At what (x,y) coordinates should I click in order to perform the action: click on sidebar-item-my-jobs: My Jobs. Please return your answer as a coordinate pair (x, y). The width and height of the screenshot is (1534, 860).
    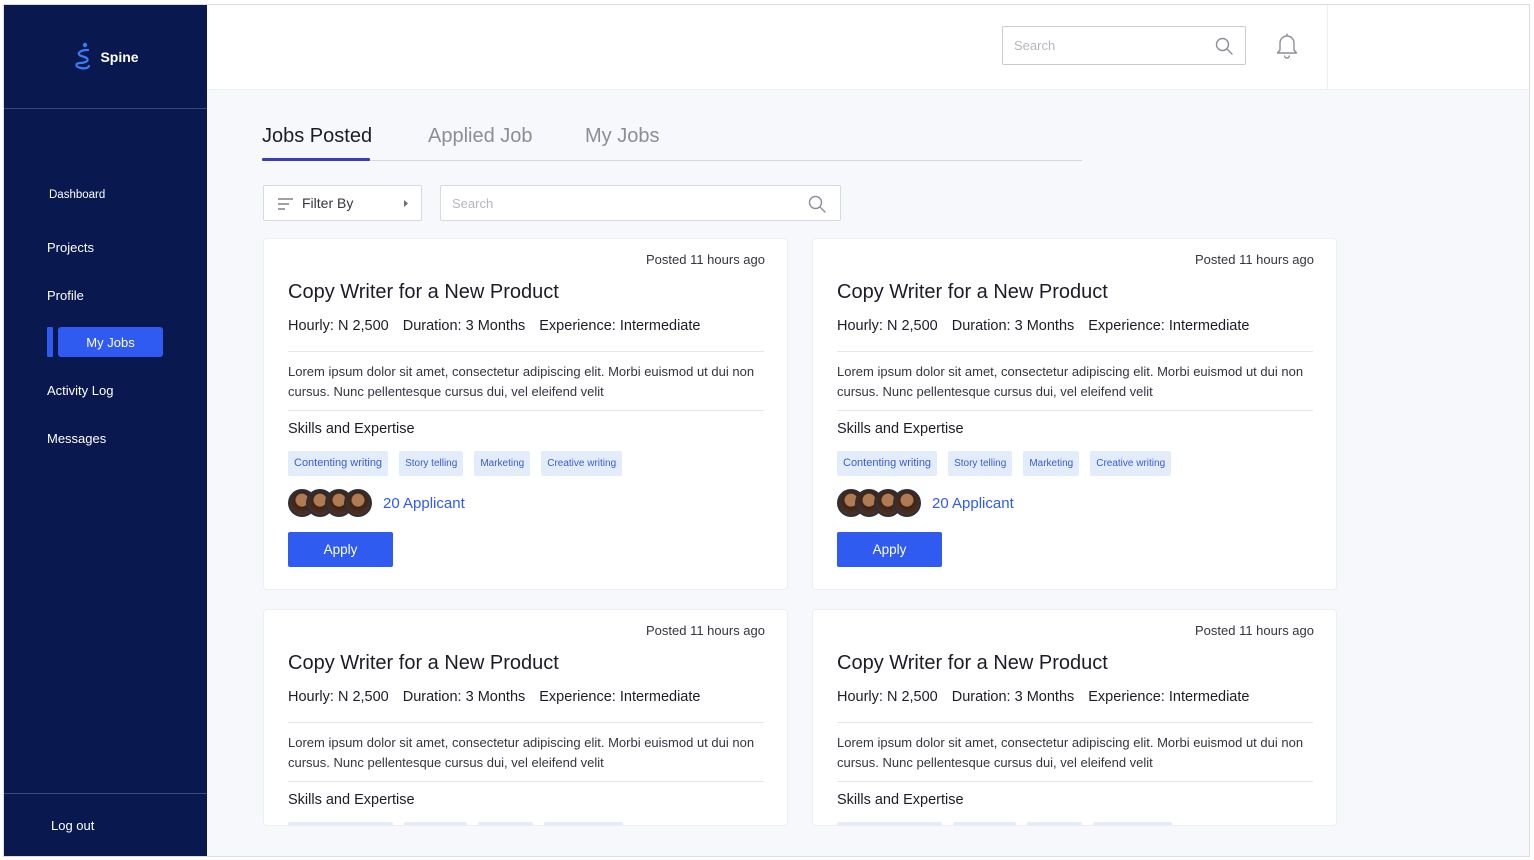
    Looking at the image, I should click on (110, 342).